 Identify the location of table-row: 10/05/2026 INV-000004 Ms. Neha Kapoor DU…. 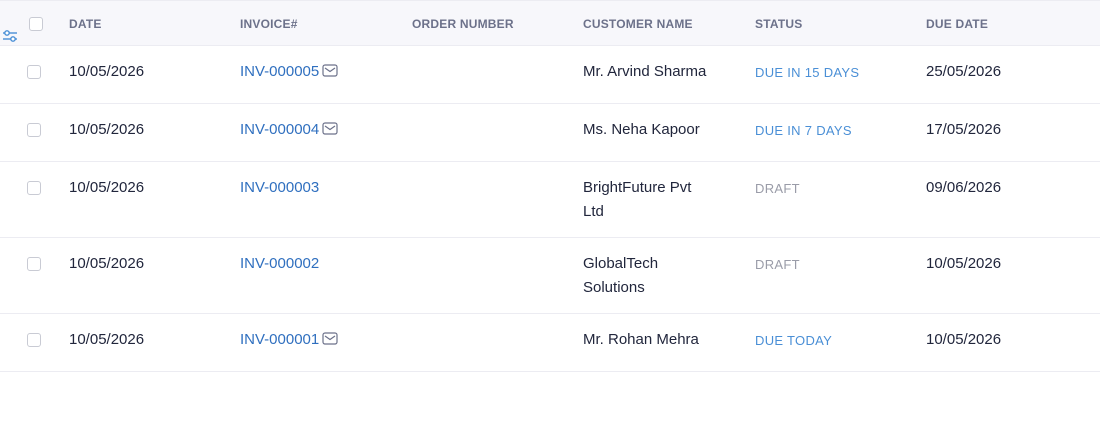
(550, 133).